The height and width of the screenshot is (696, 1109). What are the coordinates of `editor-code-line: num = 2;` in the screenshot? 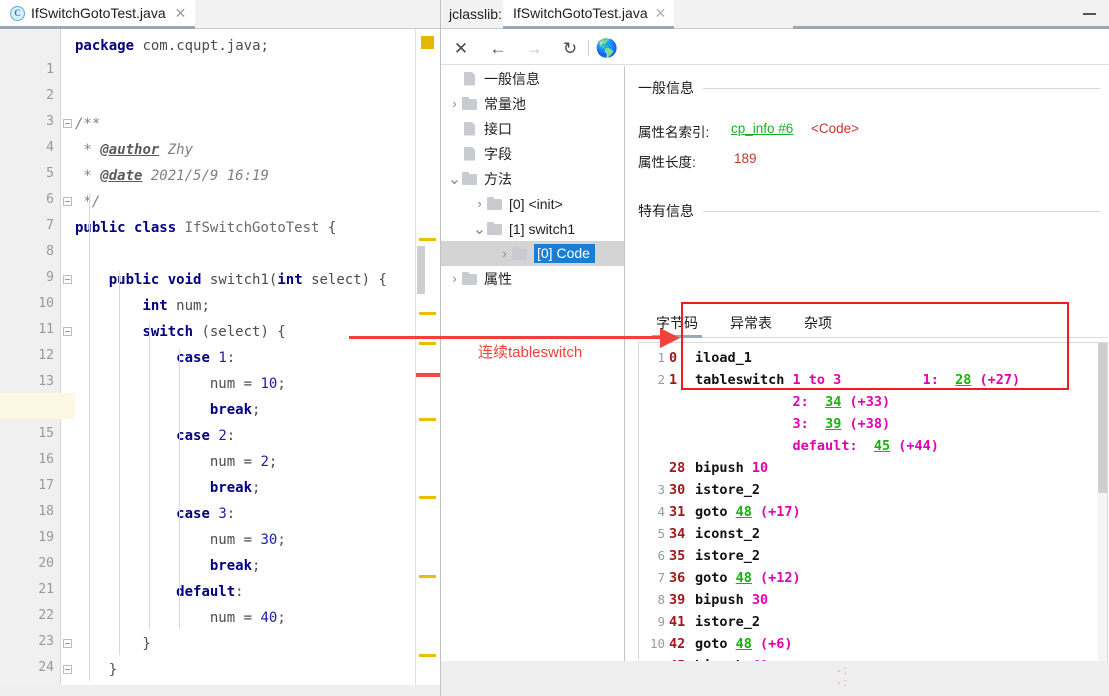 It's located at (245, 462).